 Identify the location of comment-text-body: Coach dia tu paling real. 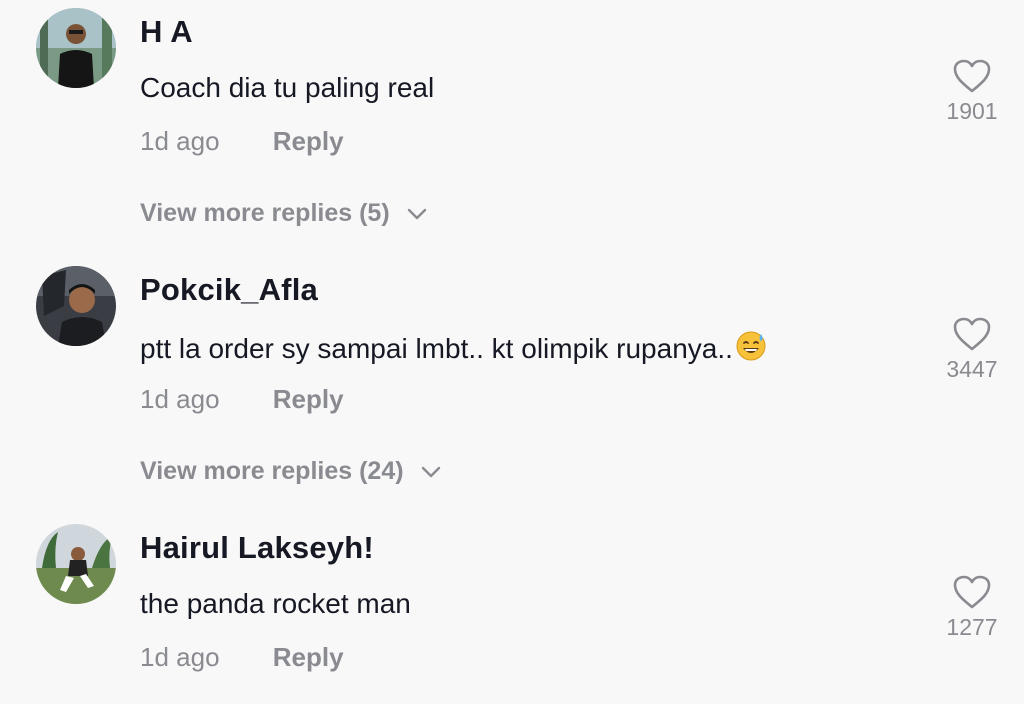
(287, 87).